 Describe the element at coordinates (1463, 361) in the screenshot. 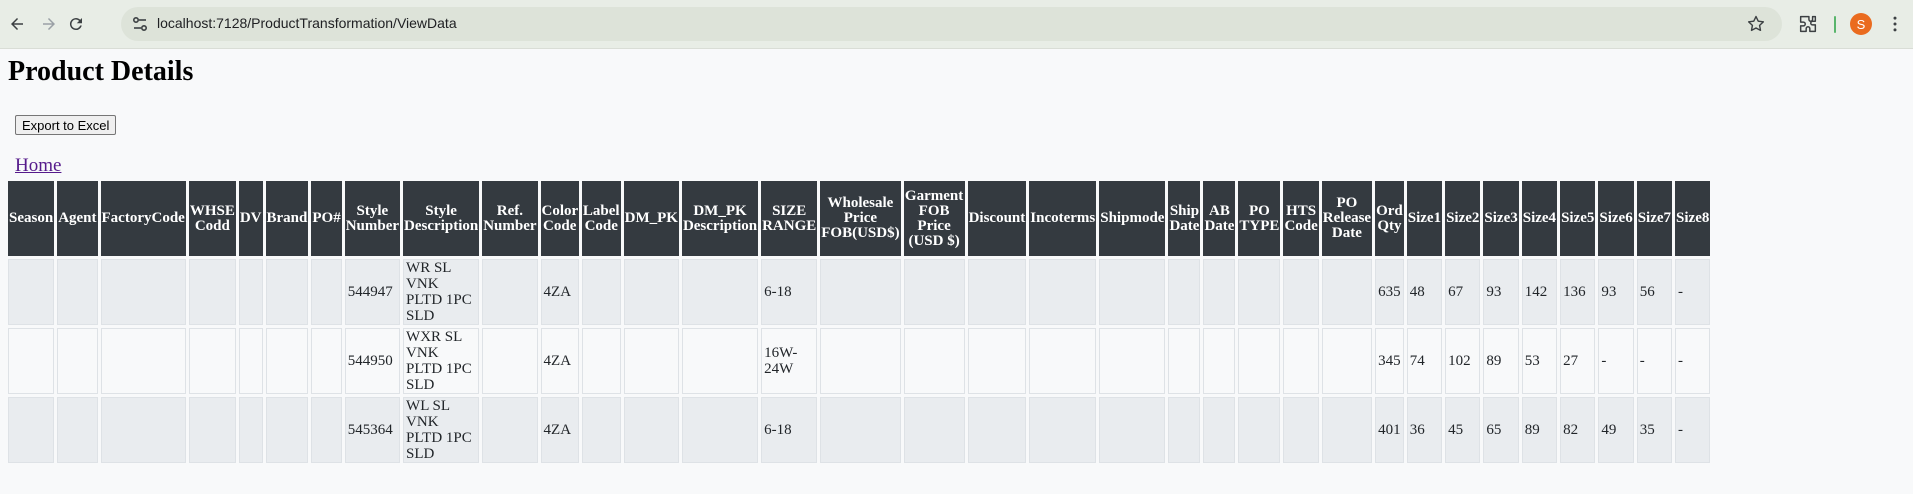

I see `table-cell: 102` at that location.